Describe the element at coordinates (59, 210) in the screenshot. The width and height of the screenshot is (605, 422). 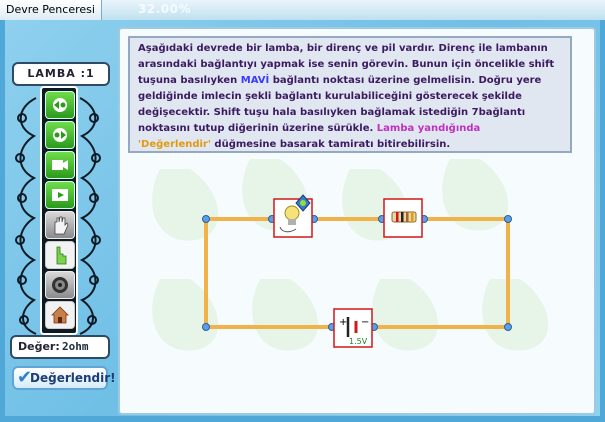
I see `tool-strip` at that location.